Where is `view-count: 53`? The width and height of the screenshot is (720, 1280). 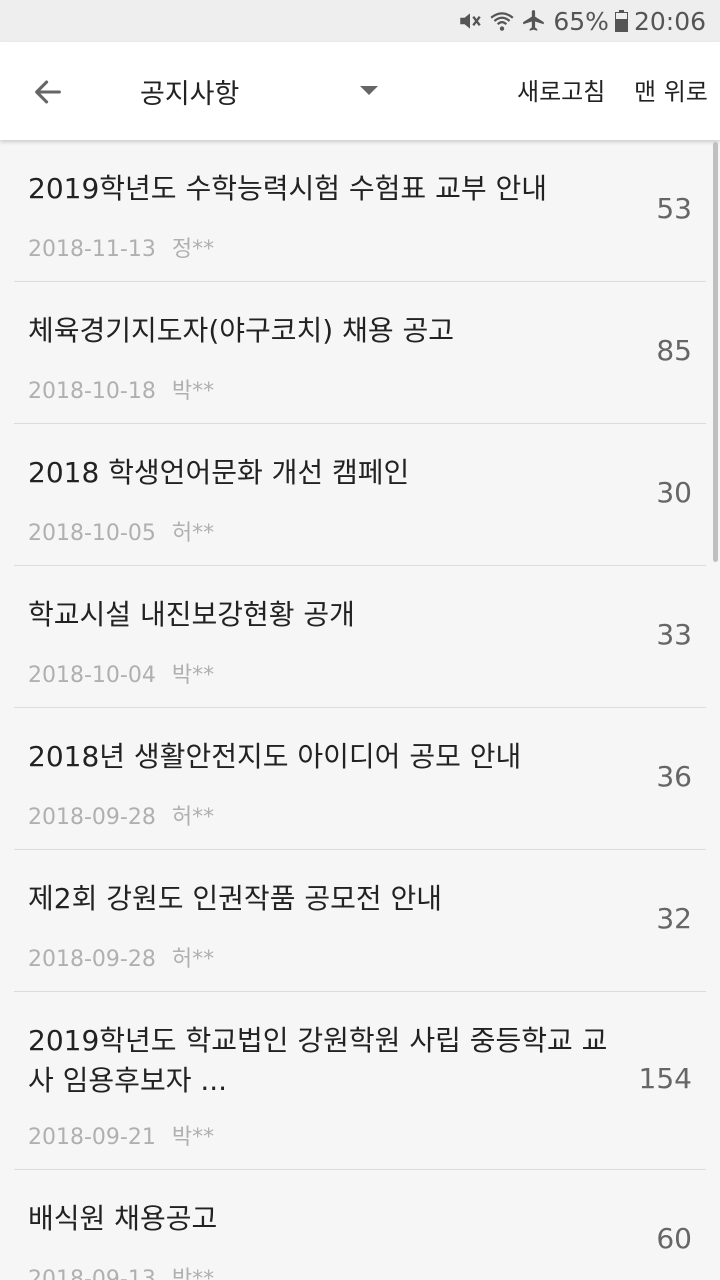 view-count: 53 is located at coordinates (674, 208).